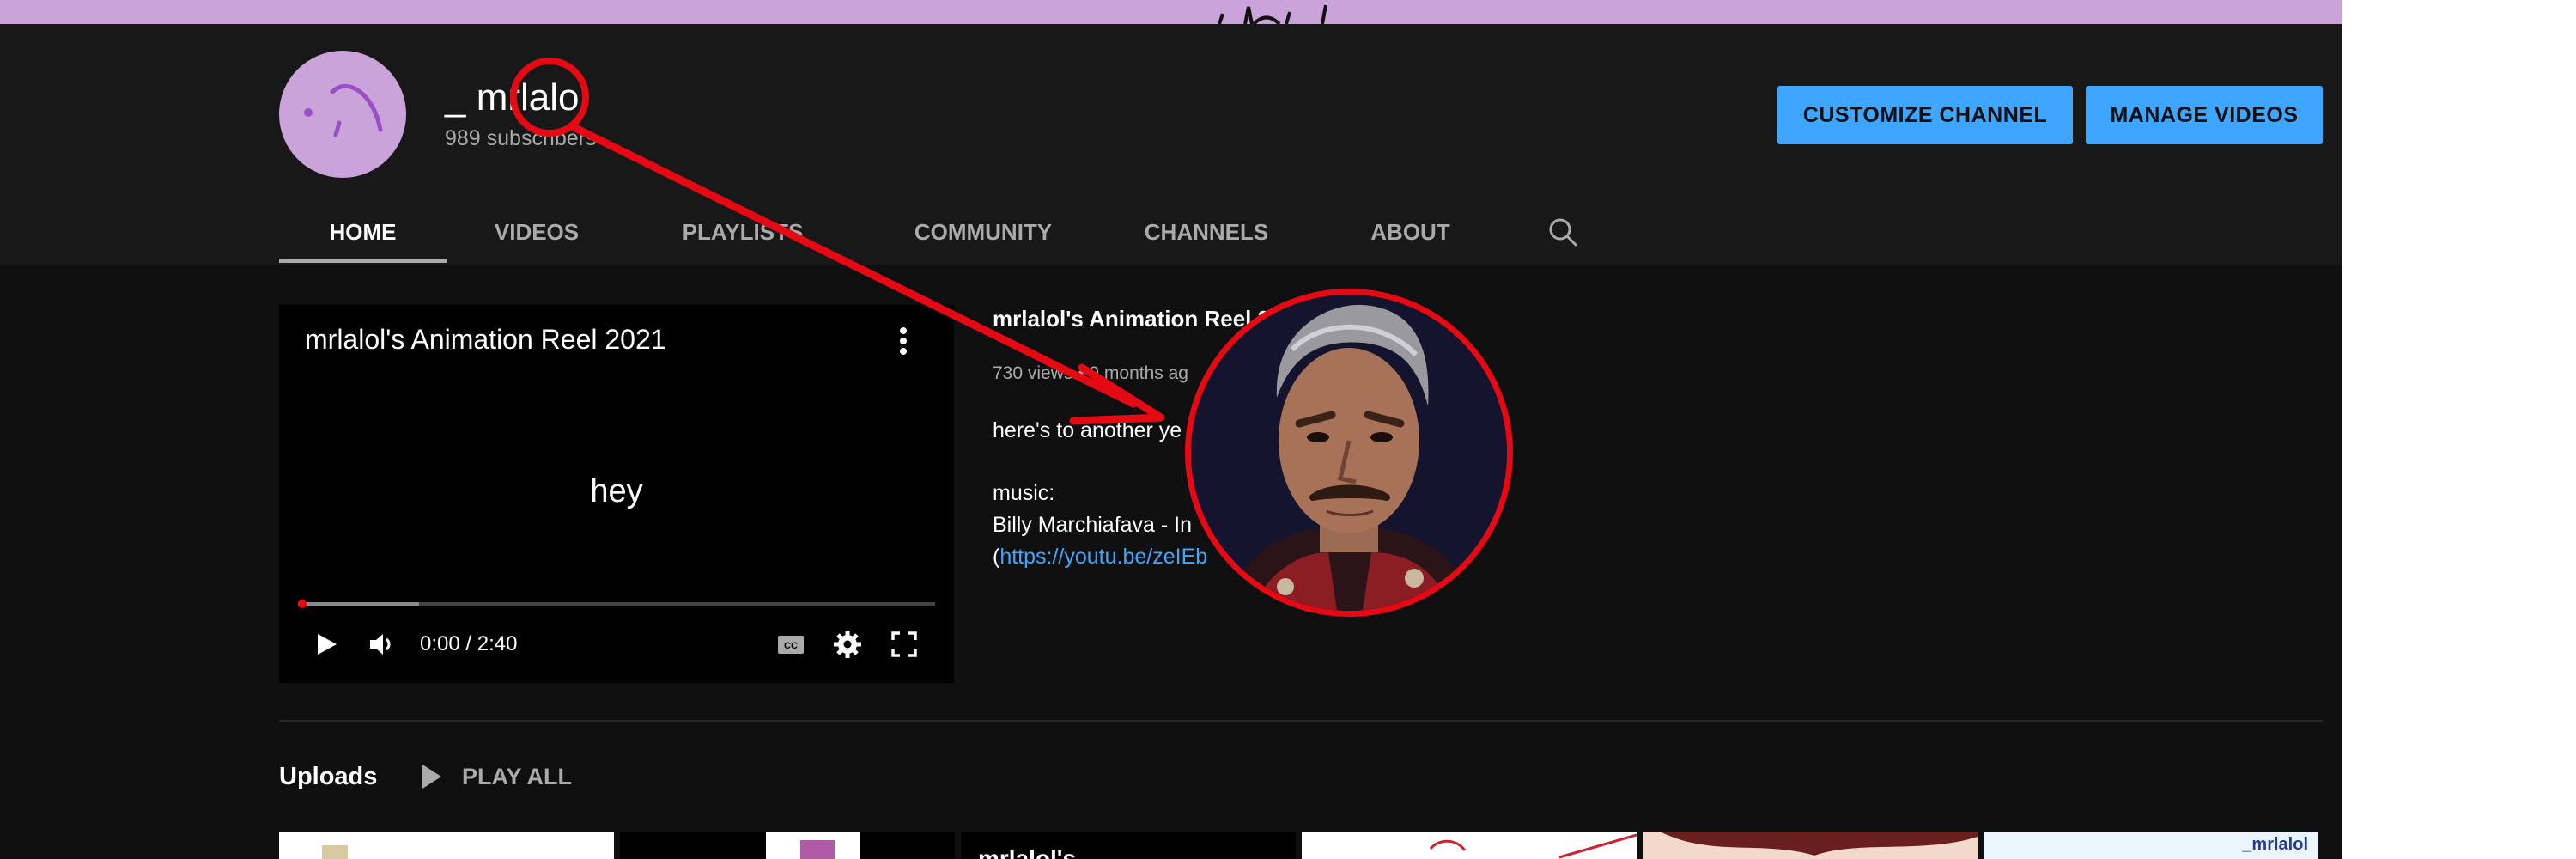  I want to click on video-frame-text: hey, so click(616, 491).